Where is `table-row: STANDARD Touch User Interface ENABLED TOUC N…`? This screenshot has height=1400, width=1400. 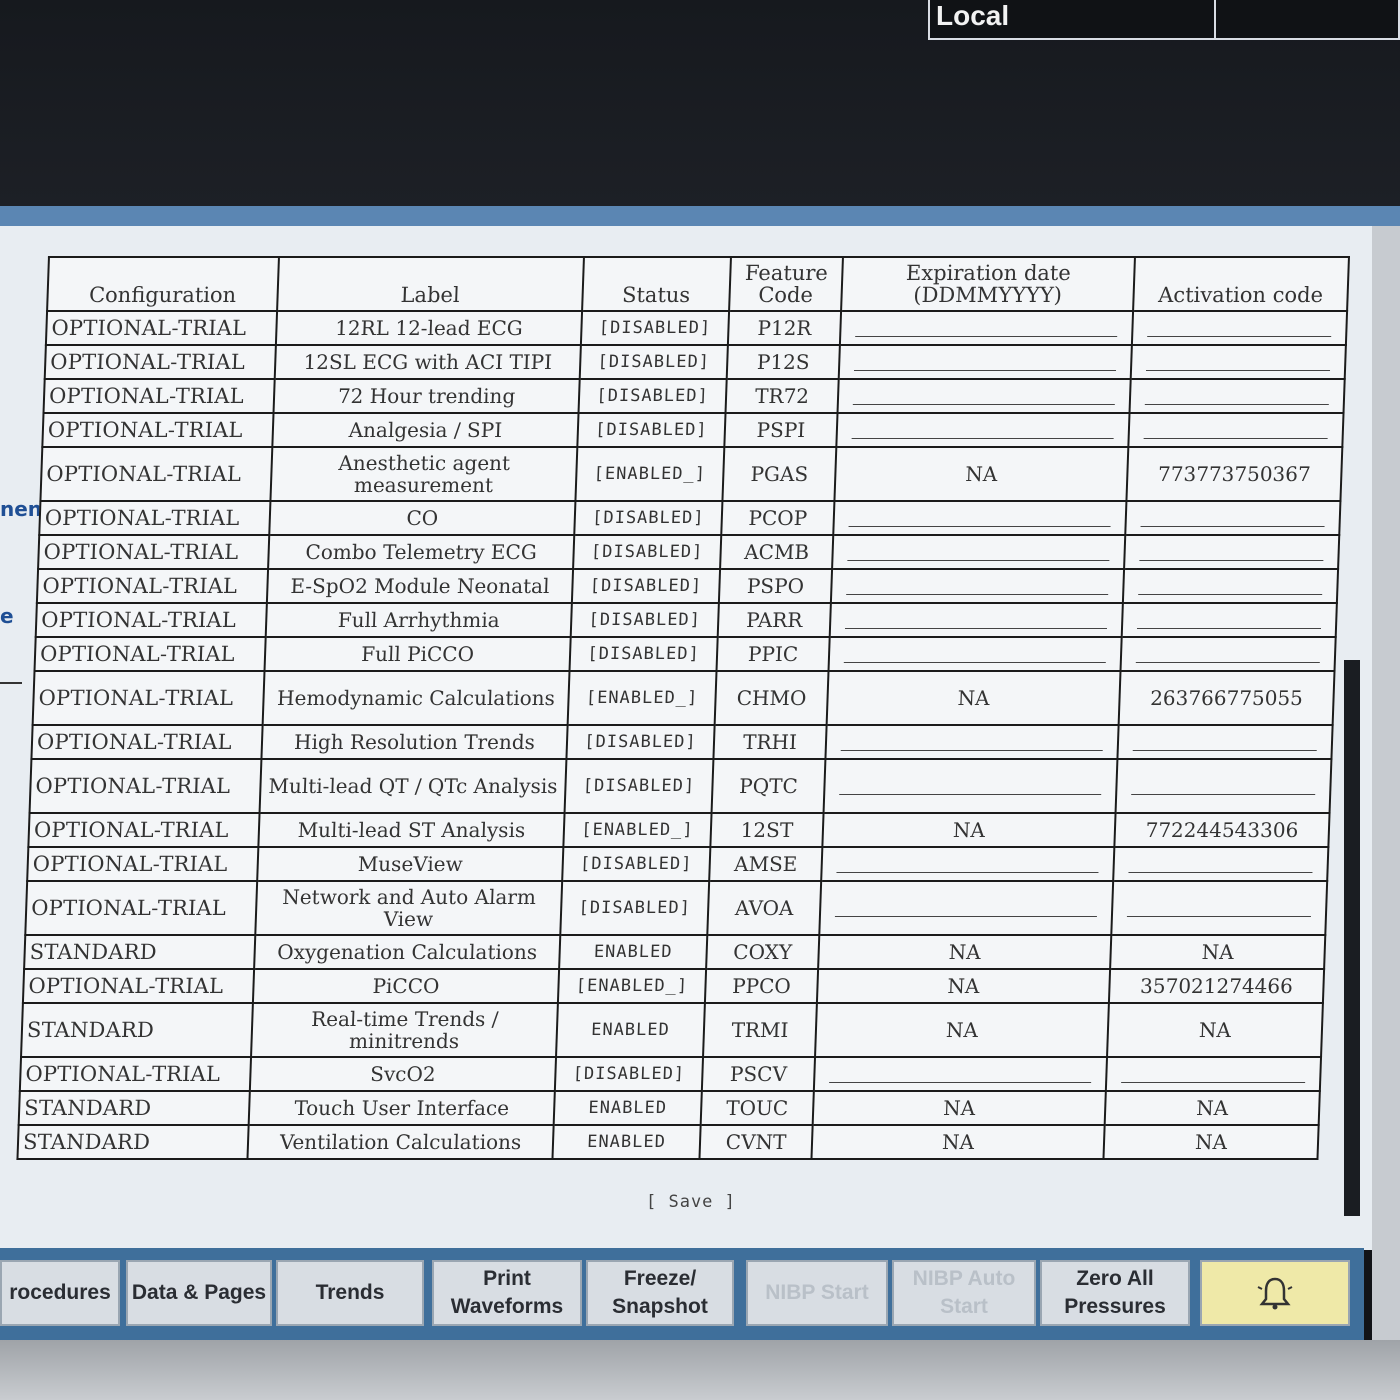
table-row: STANDARD Touch User Interface ENABLED TOUC N… is located at coordinates (669, 1108).